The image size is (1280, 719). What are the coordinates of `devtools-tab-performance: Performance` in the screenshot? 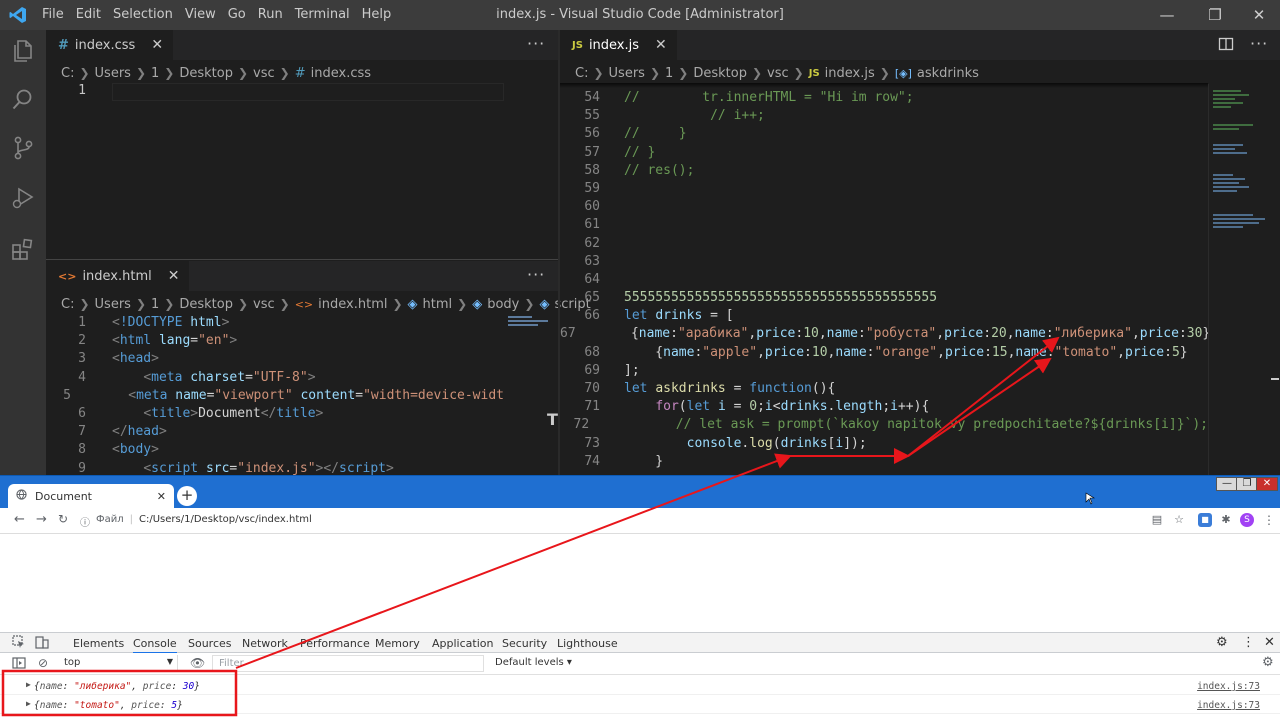 It's located at (335, 643).